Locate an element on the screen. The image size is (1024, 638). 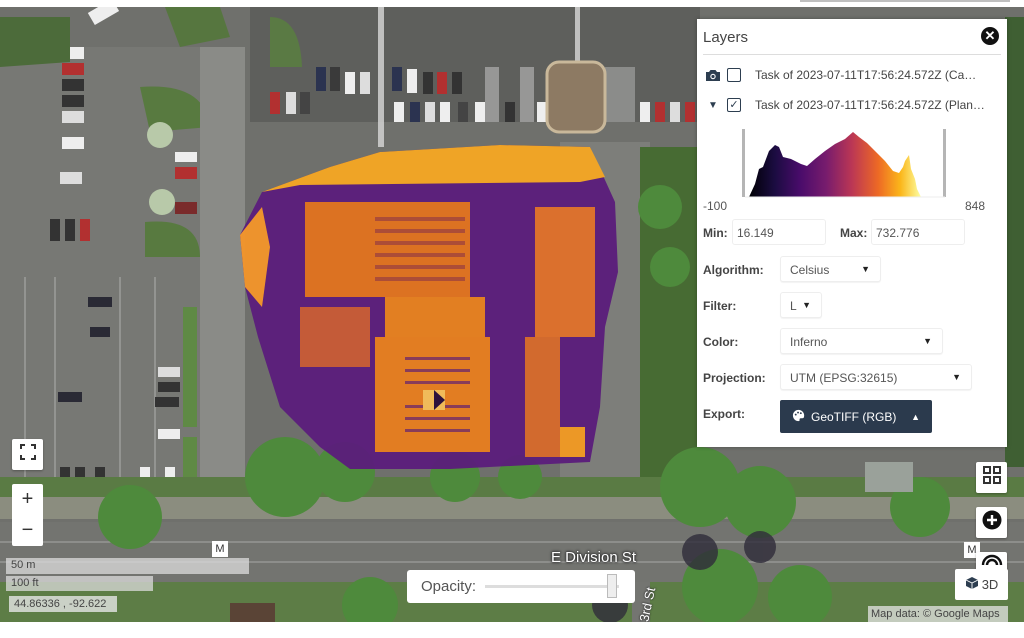
histogram-chart is located at coordinates (845, 165).